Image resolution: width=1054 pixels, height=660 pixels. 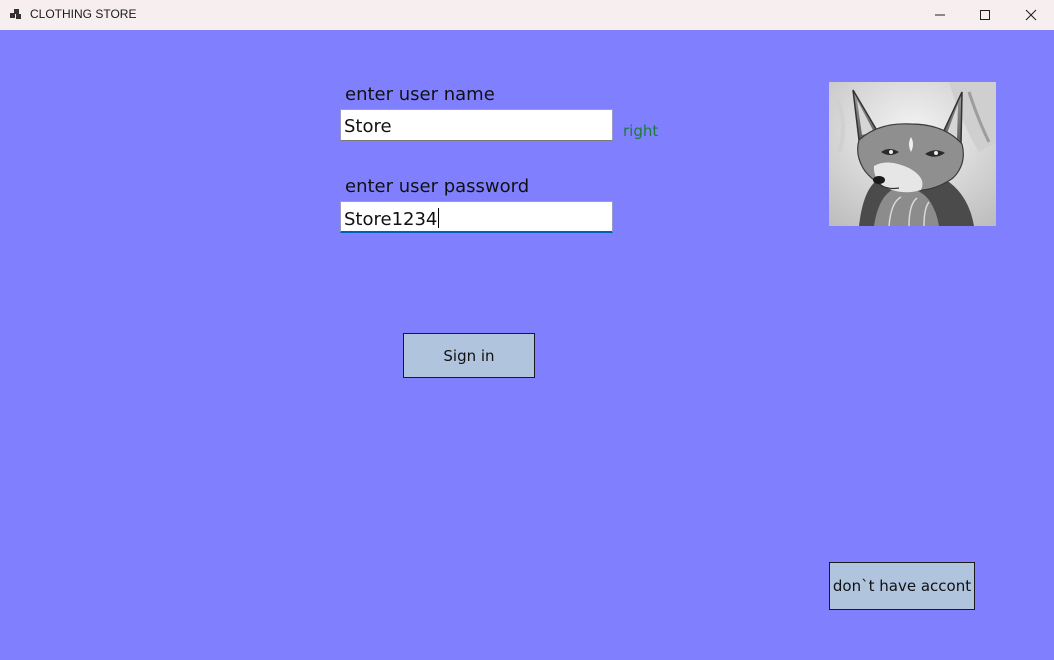 What do you see at coordinates (527, 15) in the screenshot?
I see `title-bar: CLOTHING STORE` at bounding box center [527, 15].